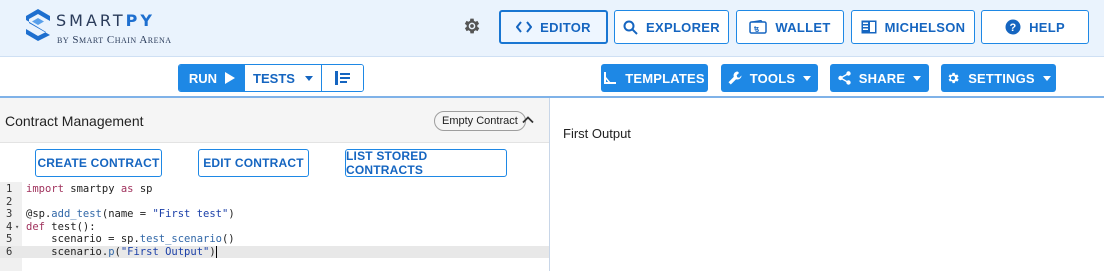  I want to click on angle-icon, so click(610, 78).